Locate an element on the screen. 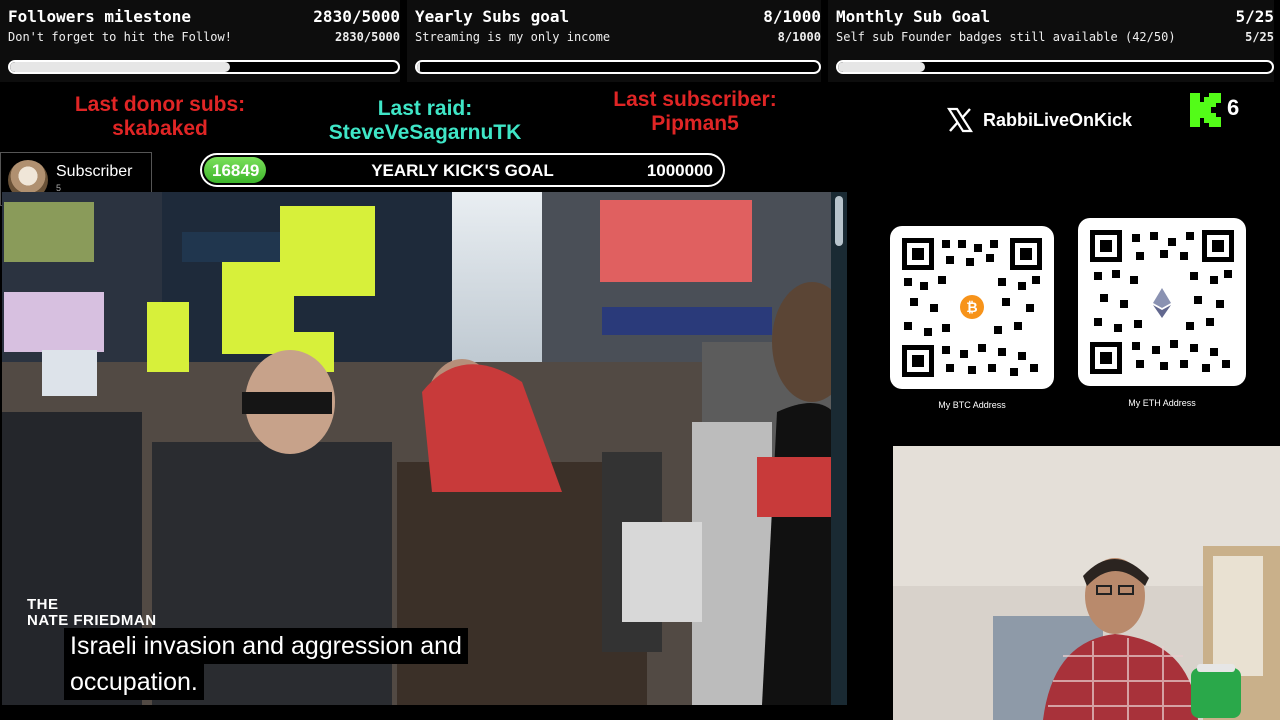 The width and height of the screenshot is (1280, 720). last-subscriber-name: Pipman5 is located at coordinates (695, 123).